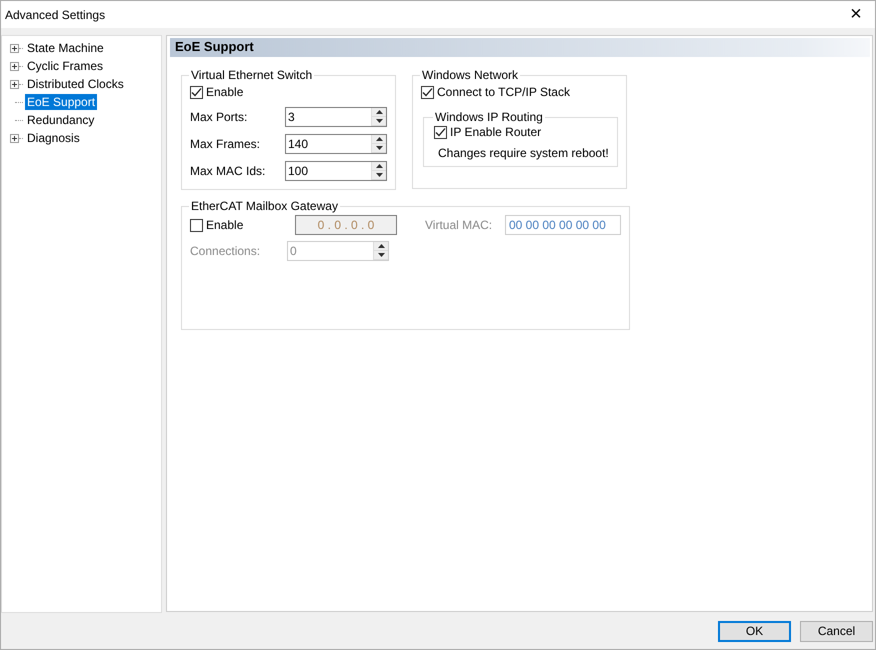 This screenshot has width=876, height=650. I want to click on close-button: ×, so click(856, 15).